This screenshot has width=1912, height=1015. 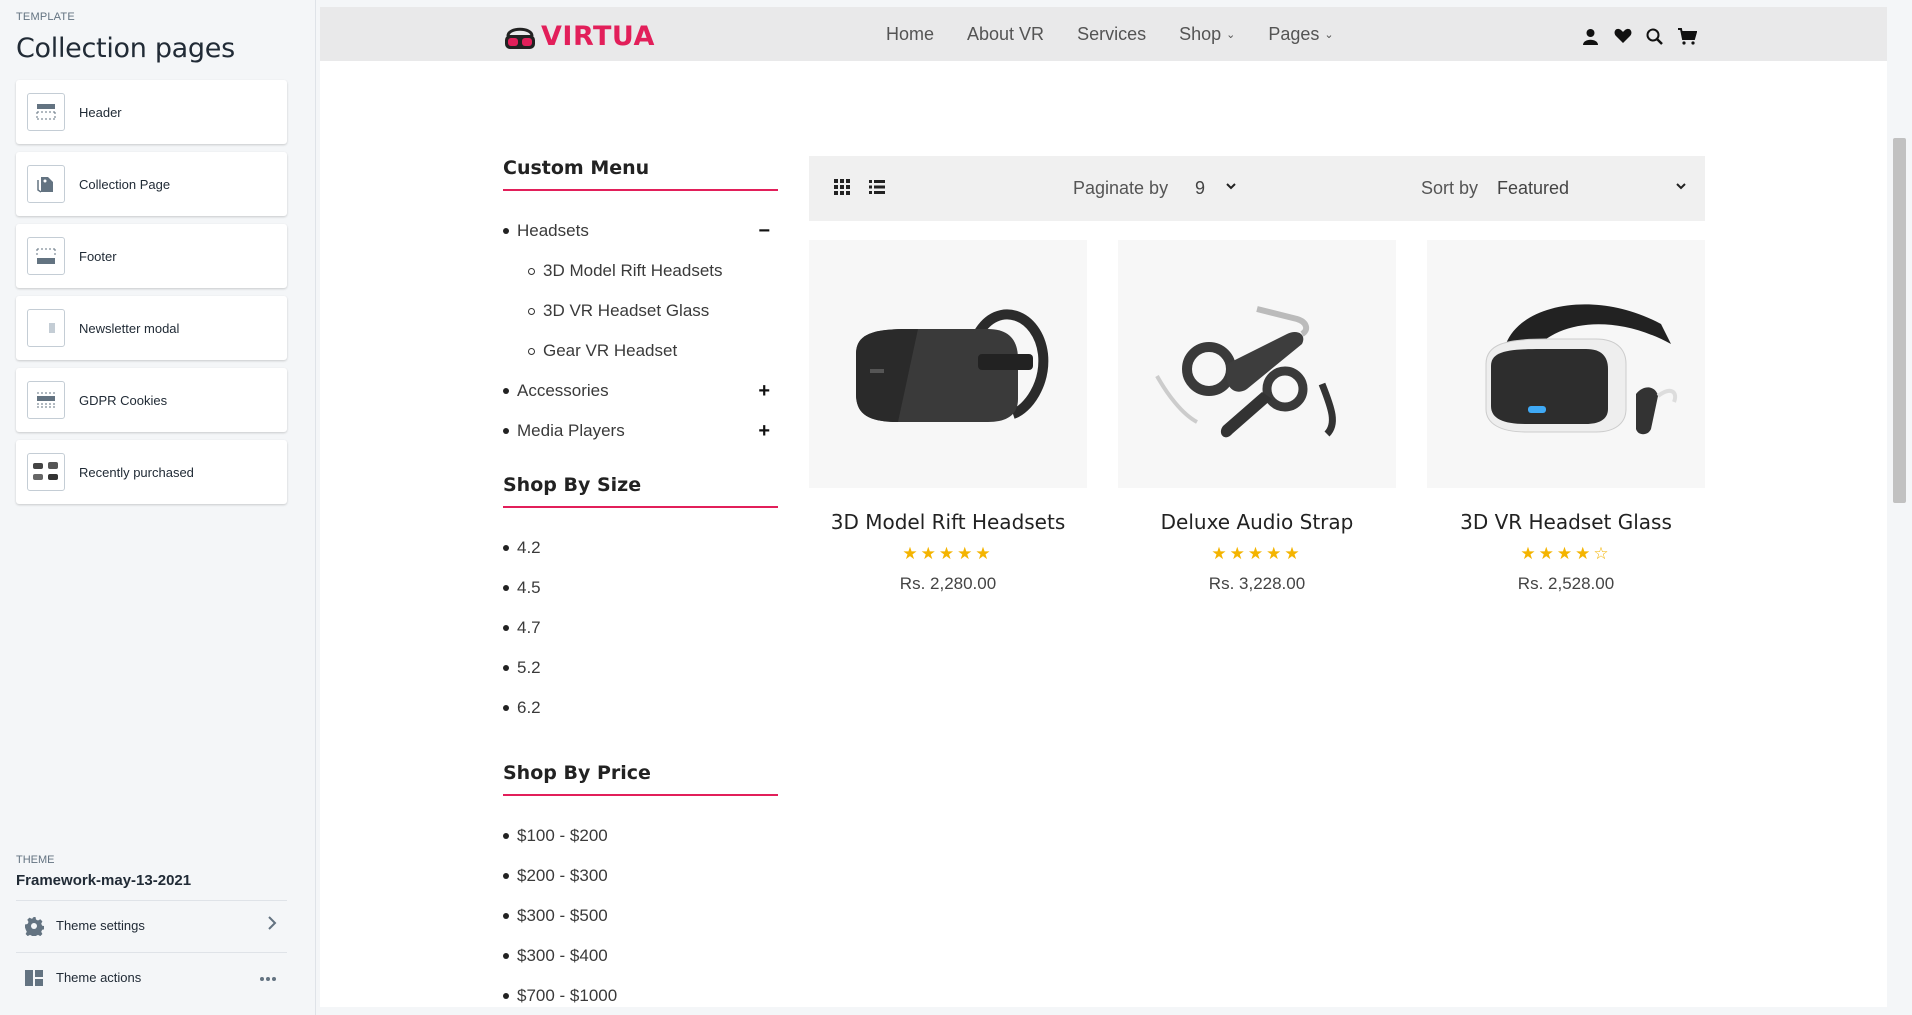 I want to click on section-recently-purchased: Recently purchased, so click(x=151, y=472).